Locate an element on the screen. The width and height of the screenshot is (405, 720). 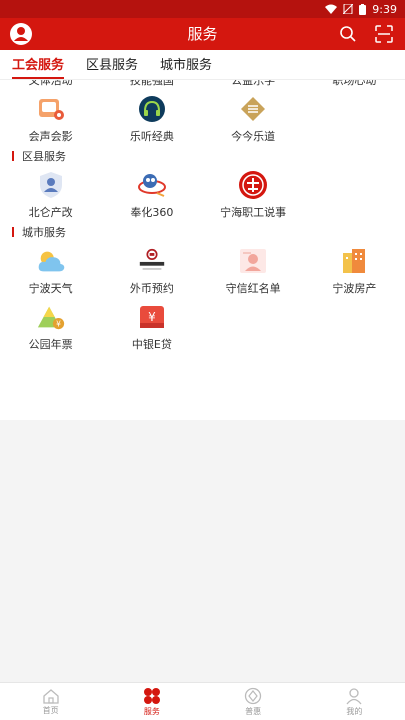
service-item: 会声会影 is located at coordinates (50, 118).